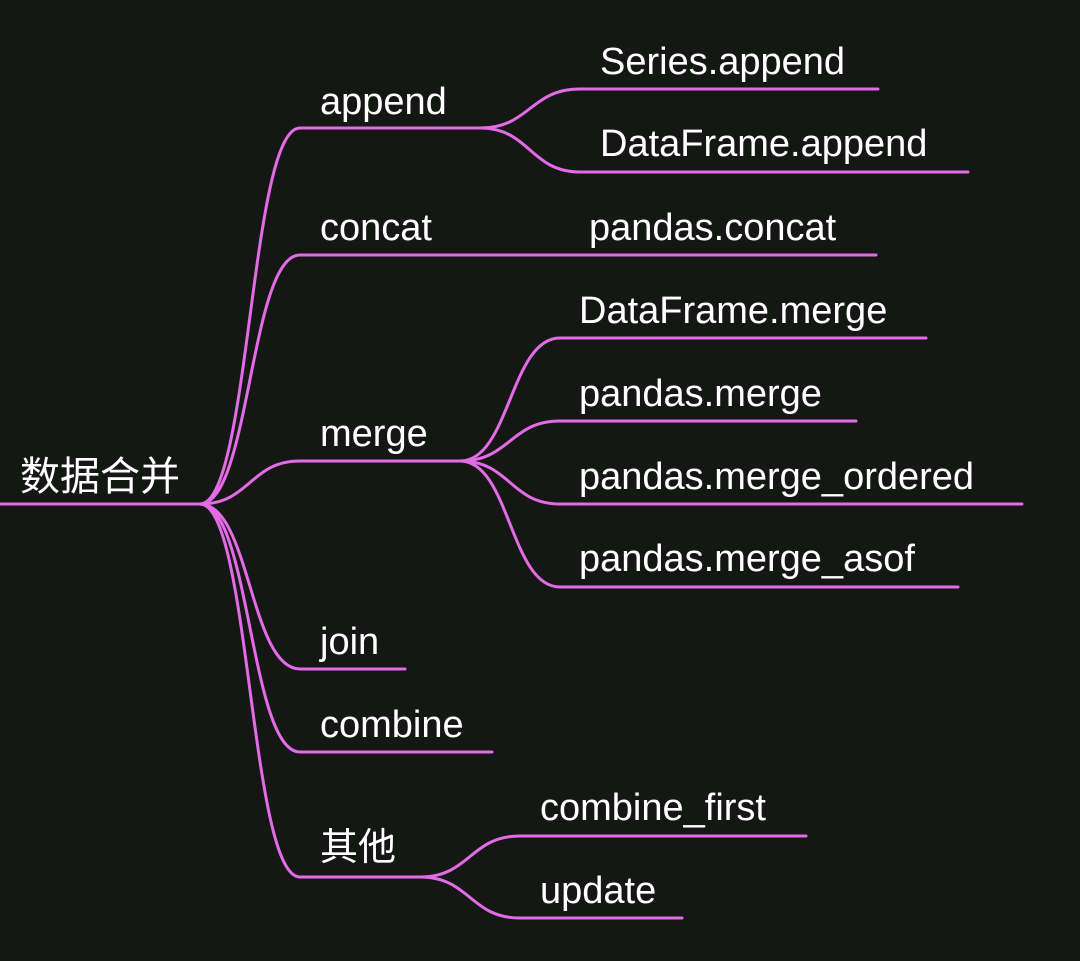  What do you see at coordinates (763, 144) in the screenshot?
I see `leaf-label-dataframe-append: DataFrame.append` at bounding box center [763, 144].